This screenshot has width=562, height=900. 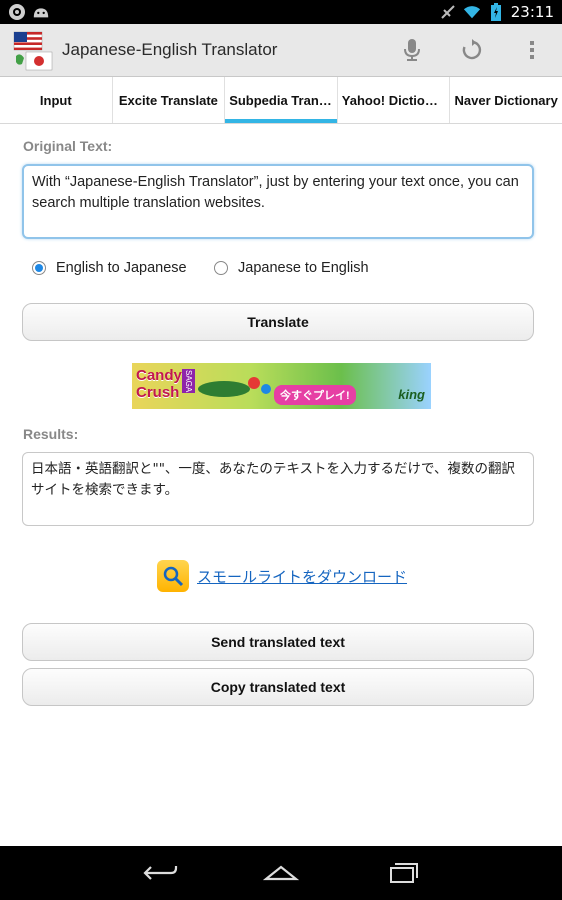 I want to click on tab-naver-dictionary: Naver Dictionary, so click(x=506, y=100).